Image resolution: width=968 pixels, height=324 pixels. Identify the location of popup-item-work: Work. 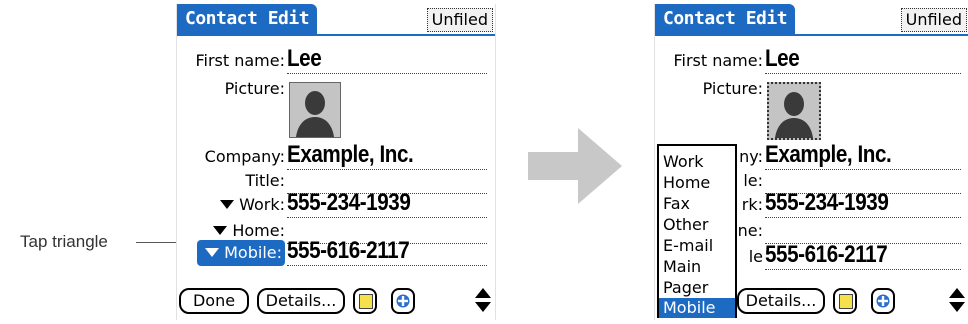
(697, 162).